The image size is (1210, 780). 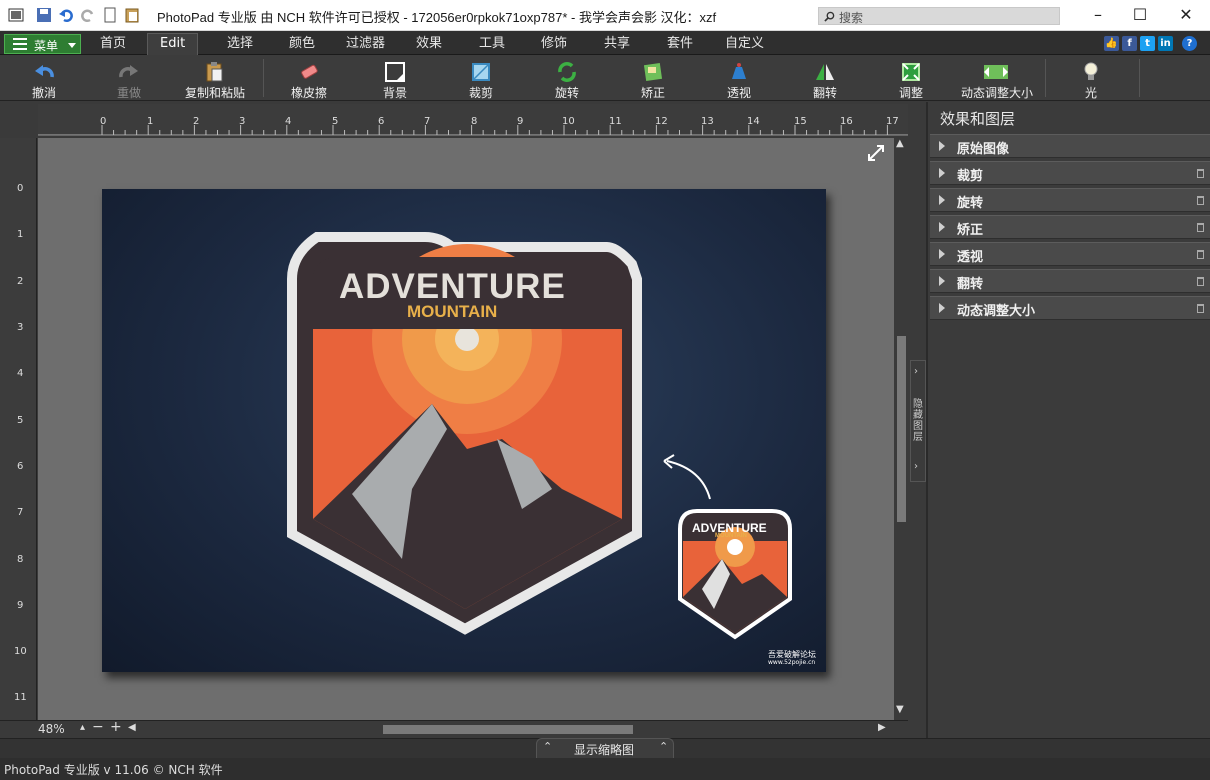 I want to click on scroll-up-icon: ▲, so click(x=900, y=143).